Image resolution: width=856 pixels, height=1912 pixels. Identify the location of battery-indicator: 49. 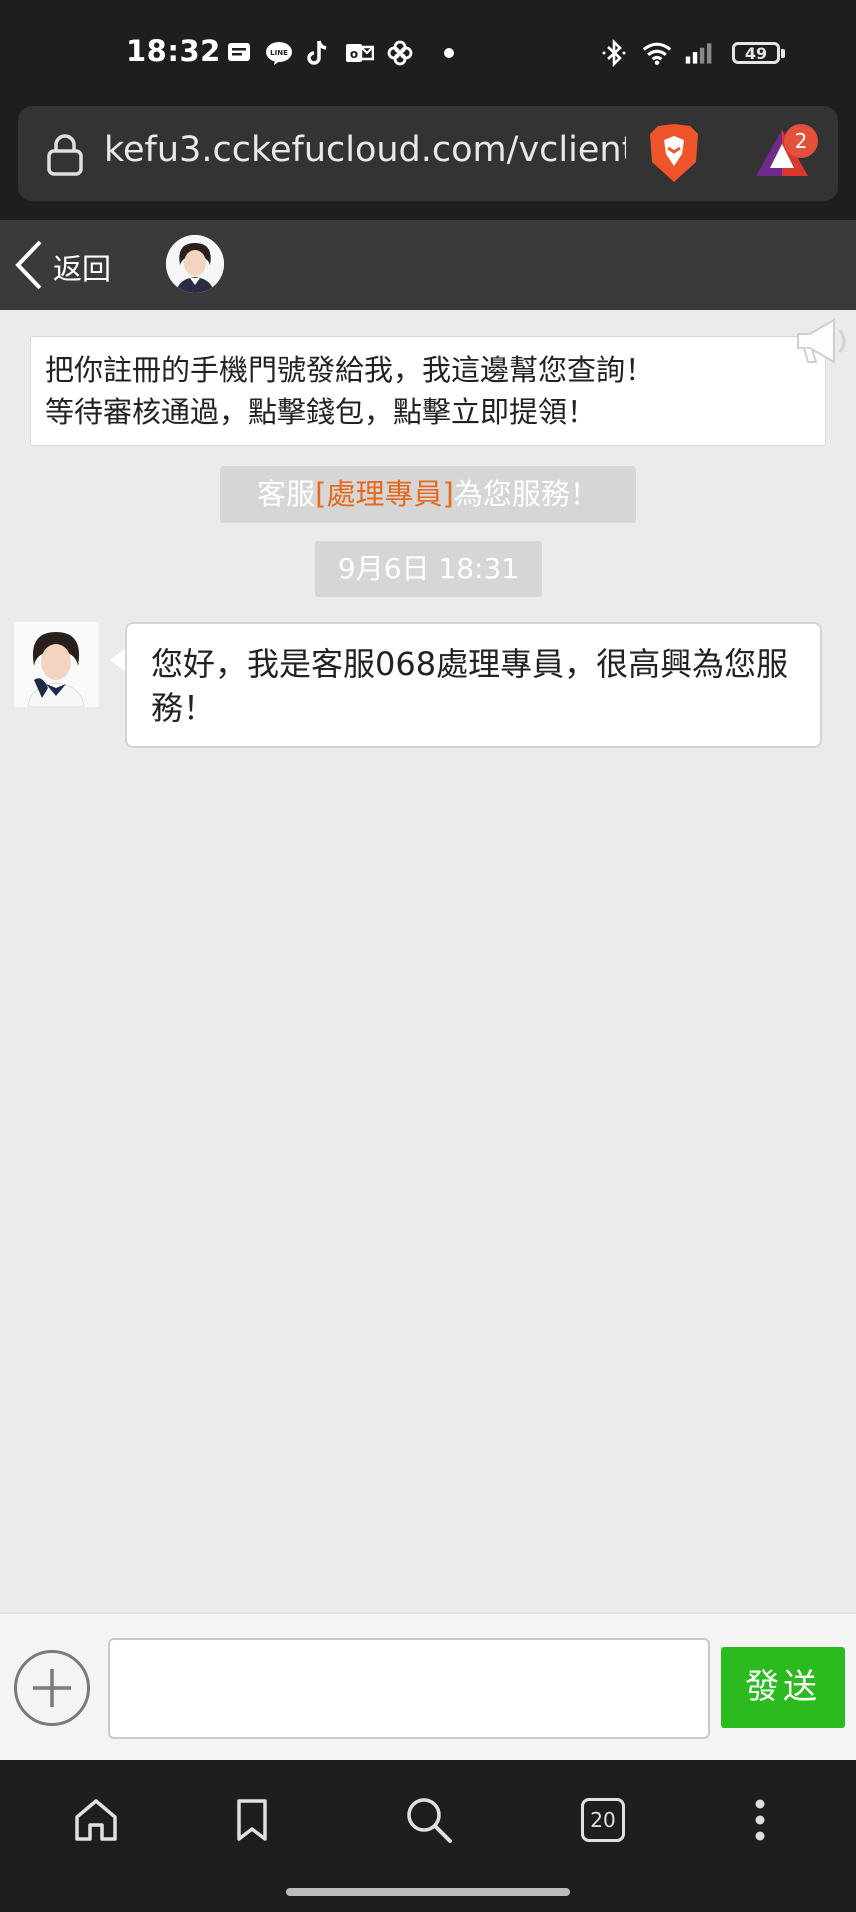
(756, 53).